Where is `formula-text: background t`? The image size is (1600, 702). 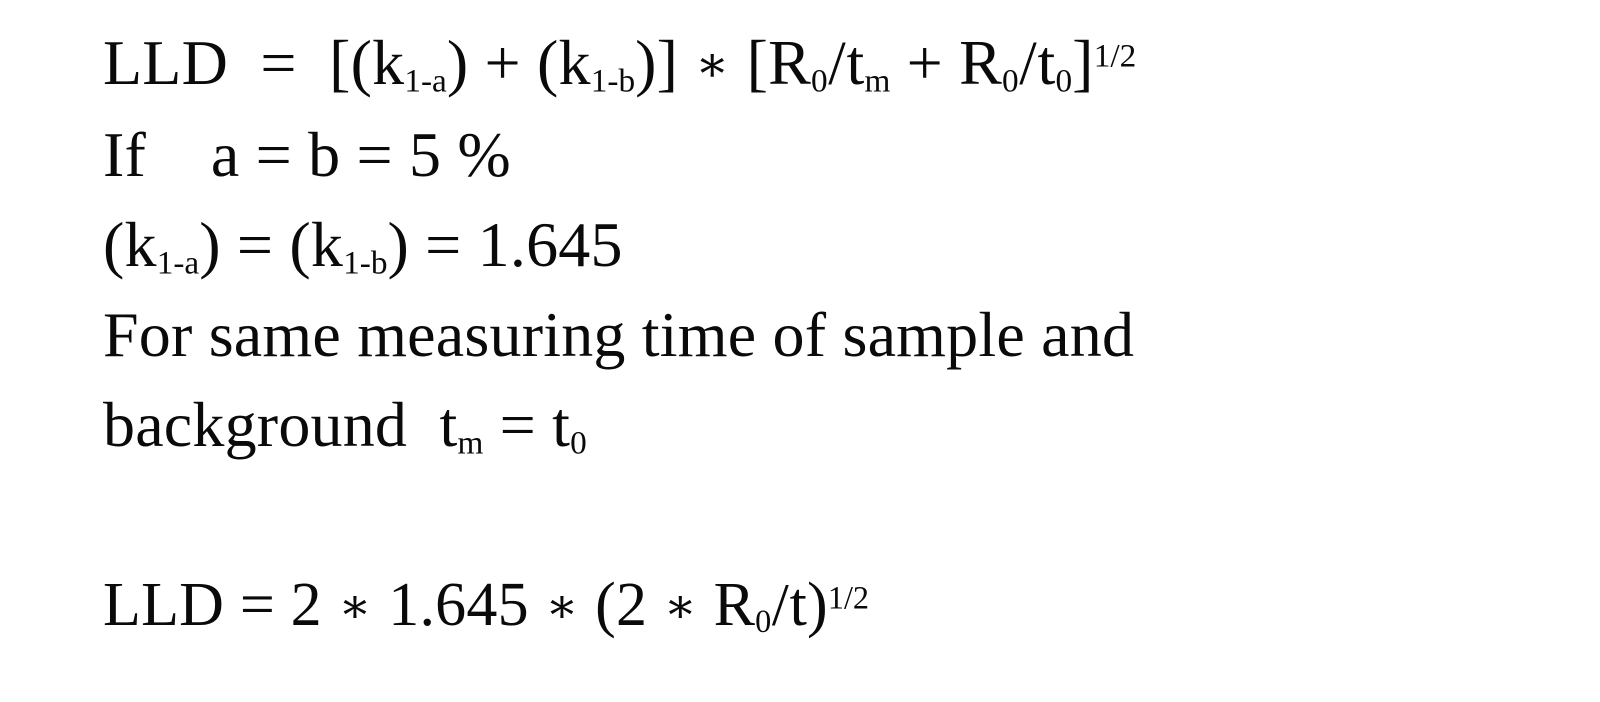
formula-text: background t is located at coordinates (280, 425).